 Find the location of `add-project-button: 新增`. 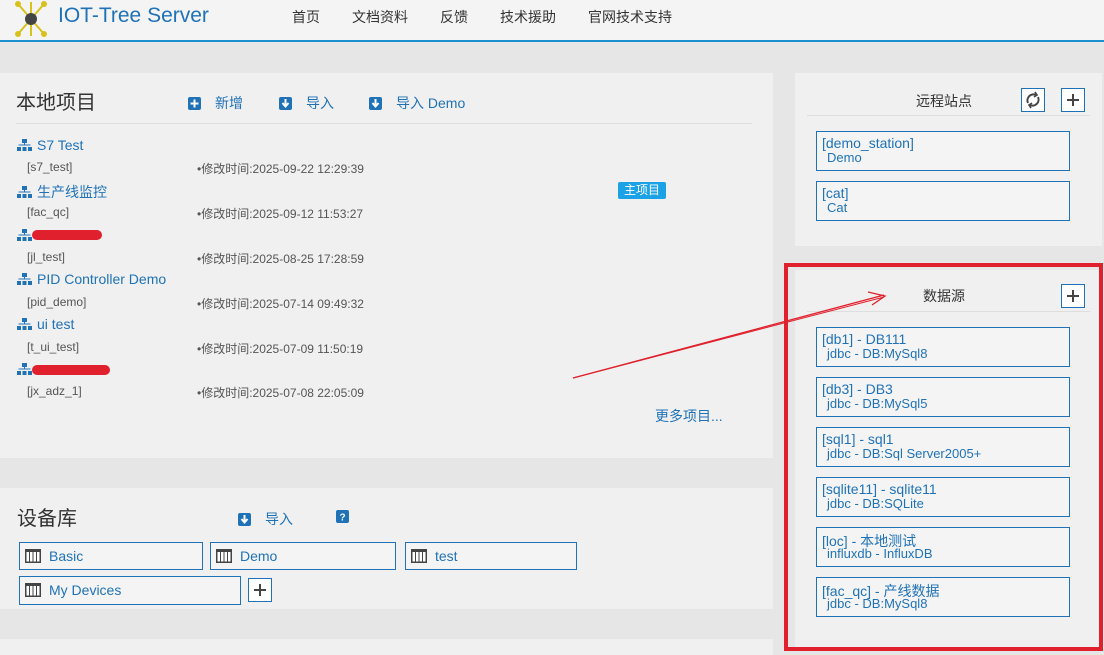

add-project-button: 新增 is located at coordinates (215, 103).